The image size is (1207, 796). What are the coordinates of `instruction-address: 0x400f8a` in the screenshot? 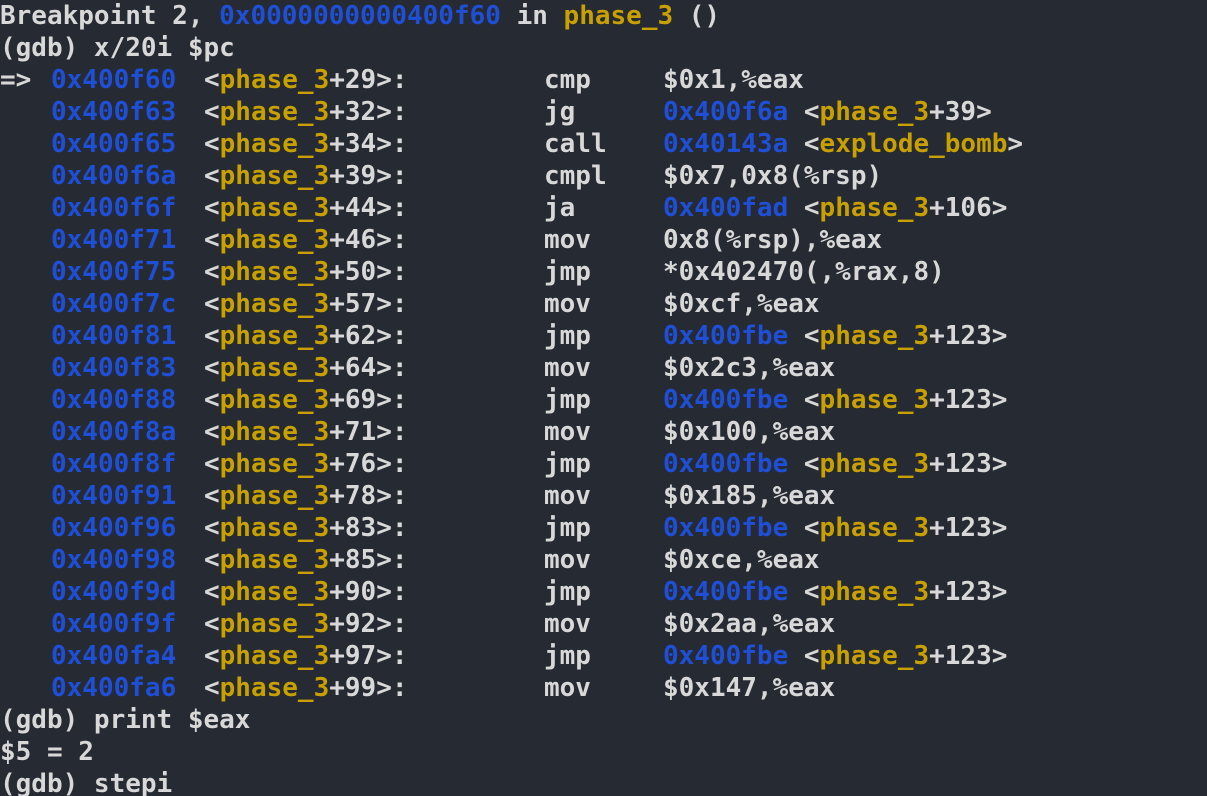 It's located at (114, 432).